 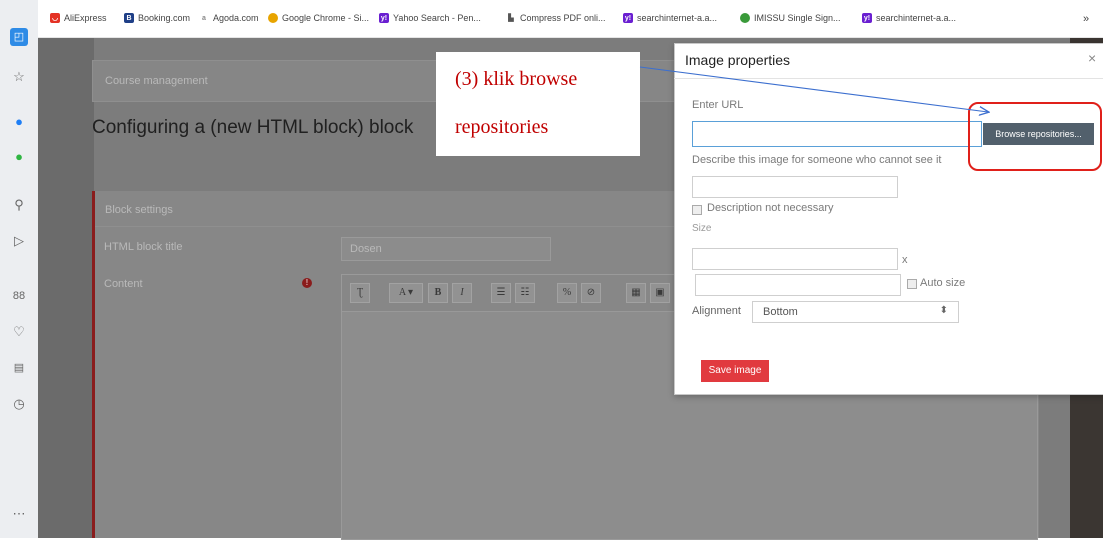 What do you see at coordinates (307, 283) in the screenshot?
I see `required-icon: !` at bounding box center [307, 283].